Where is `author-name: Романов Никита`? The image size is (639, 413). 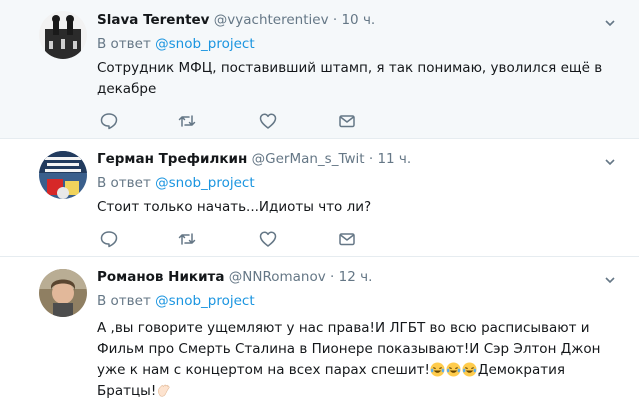
author-name: Романов Никита is located at coordinates (160, 277).